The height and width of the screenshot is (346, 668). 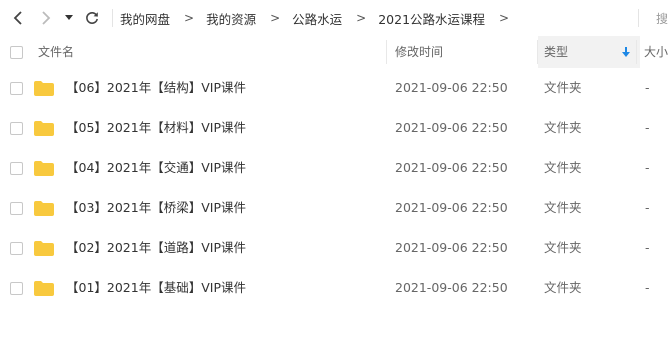 I want to click on breadcrumb: 我的网盘 > 我的资源 > 公路水运 > 2021公路水运课程 >, so click(x=310, y=18).